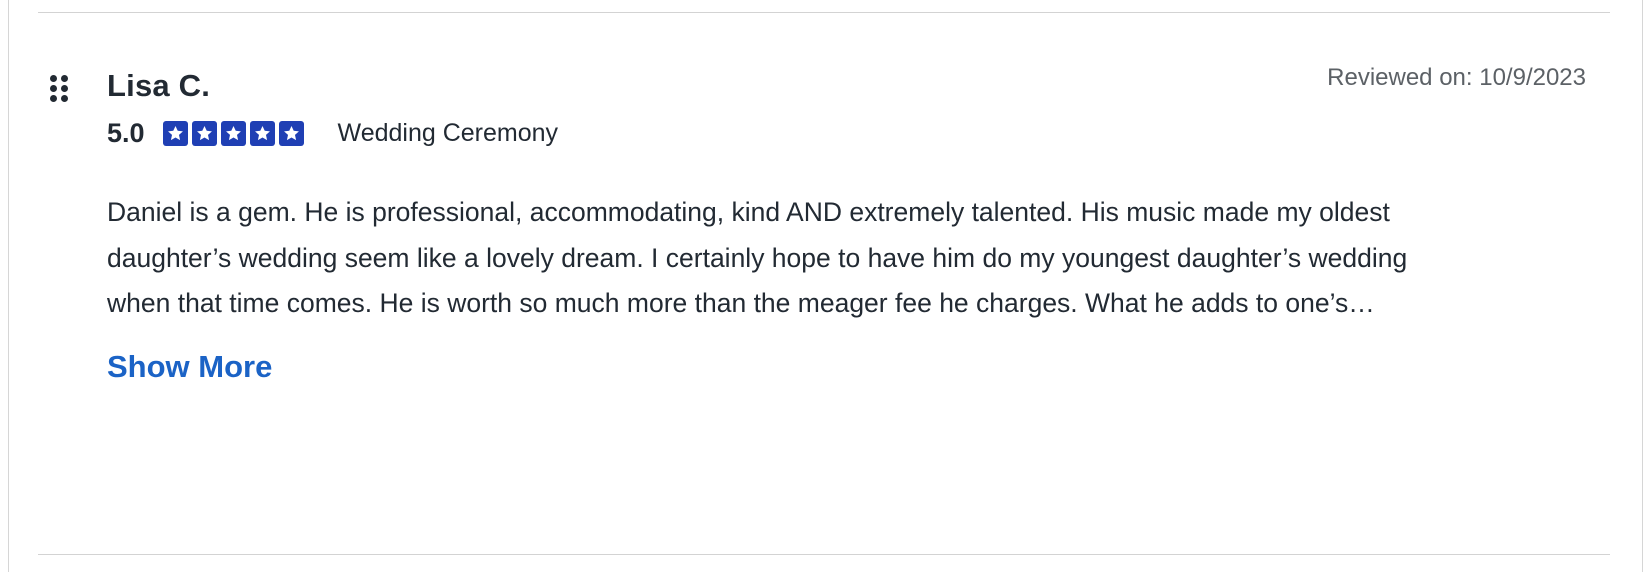 The width and height of the screenshot is (1652, 572). Describe the element at coordinates (824, 554) in the screenshot. I see `bottom-divider` at that location.